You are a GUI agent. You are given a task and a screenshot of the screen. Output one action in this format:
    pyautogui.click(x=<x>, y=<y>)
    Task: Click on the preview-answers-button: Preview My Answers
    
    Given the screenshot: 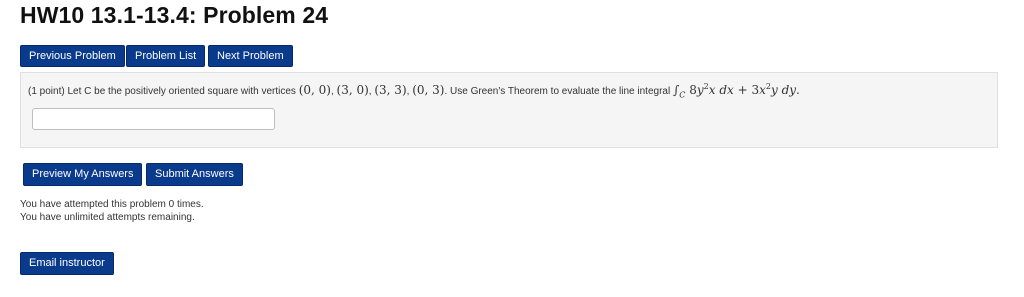 What is the action you would take?
    pyautogui.click(x=83, y=174)
    